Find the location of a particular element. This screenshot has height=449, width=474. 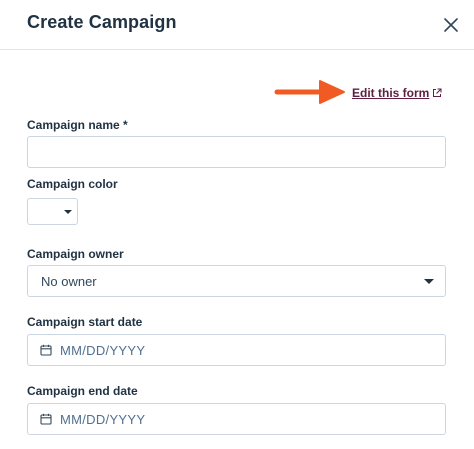

campaign-owner-label: Campaign owner is located at coordinates (75, 254).